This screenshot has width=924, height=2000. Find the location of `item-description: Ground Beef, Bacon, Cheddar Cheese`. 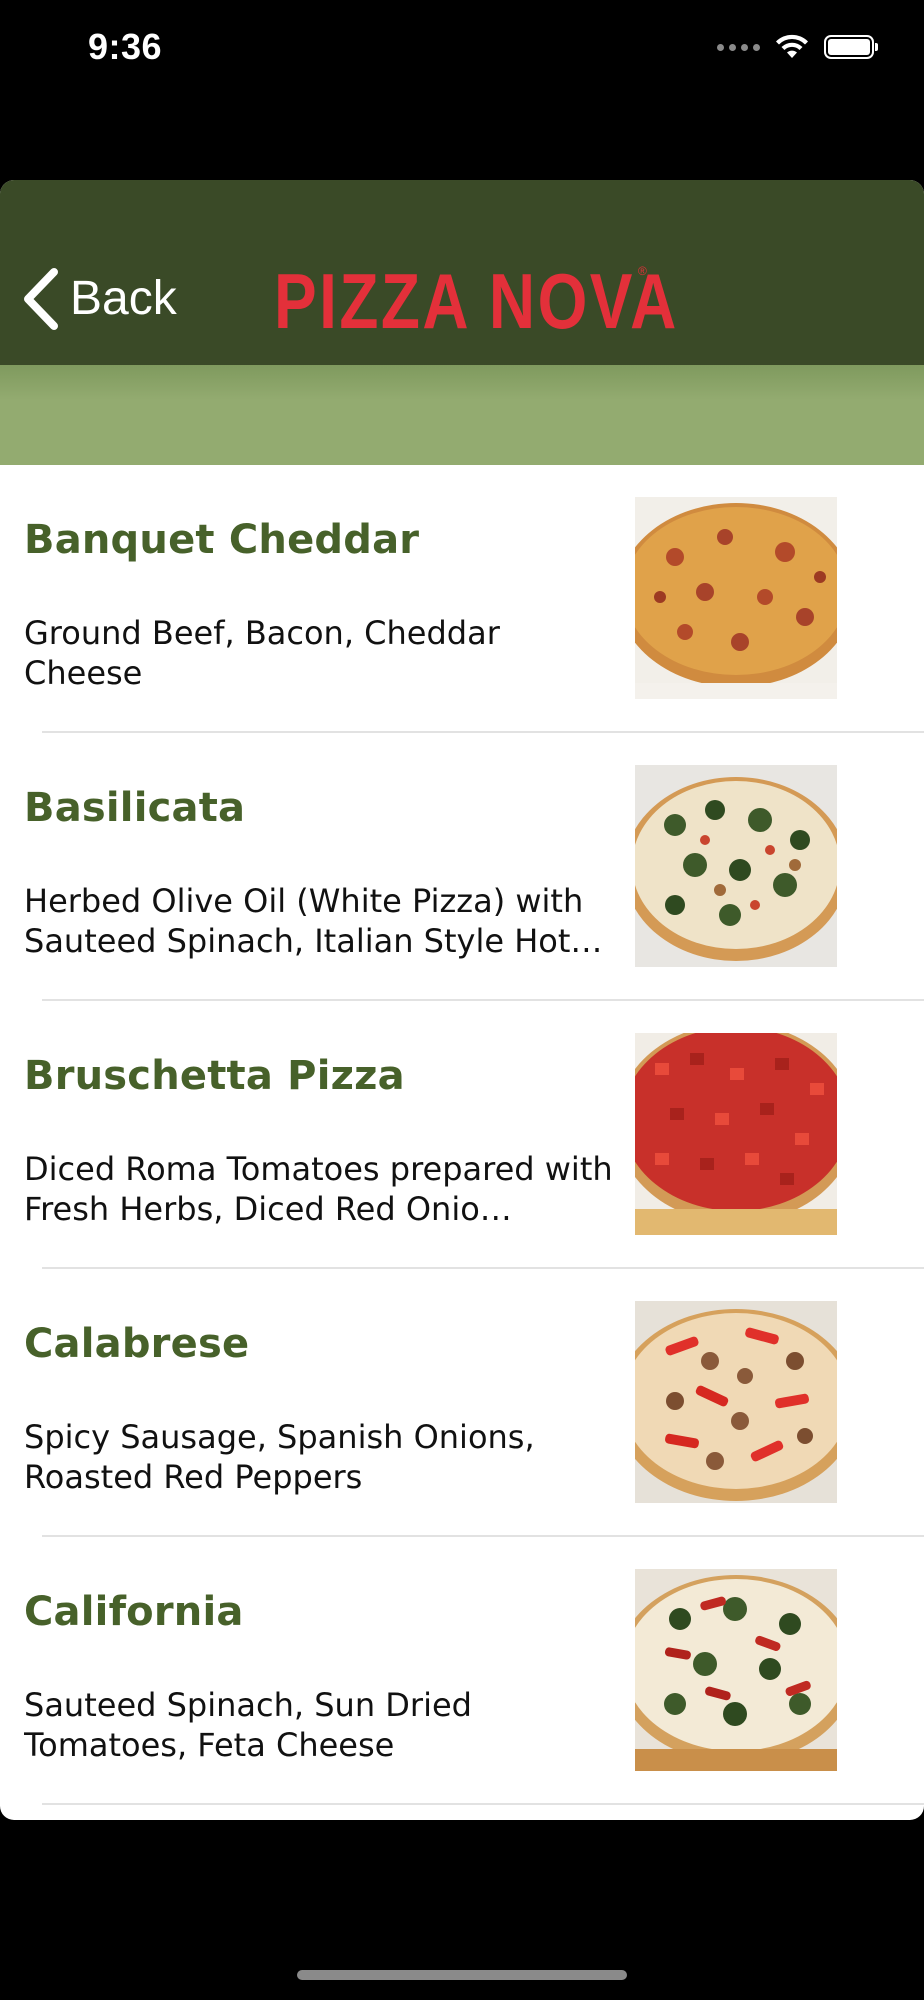

item-description: Ground Beef, Bacon, Cheddar Cheese is located at coordinates (262, 653).